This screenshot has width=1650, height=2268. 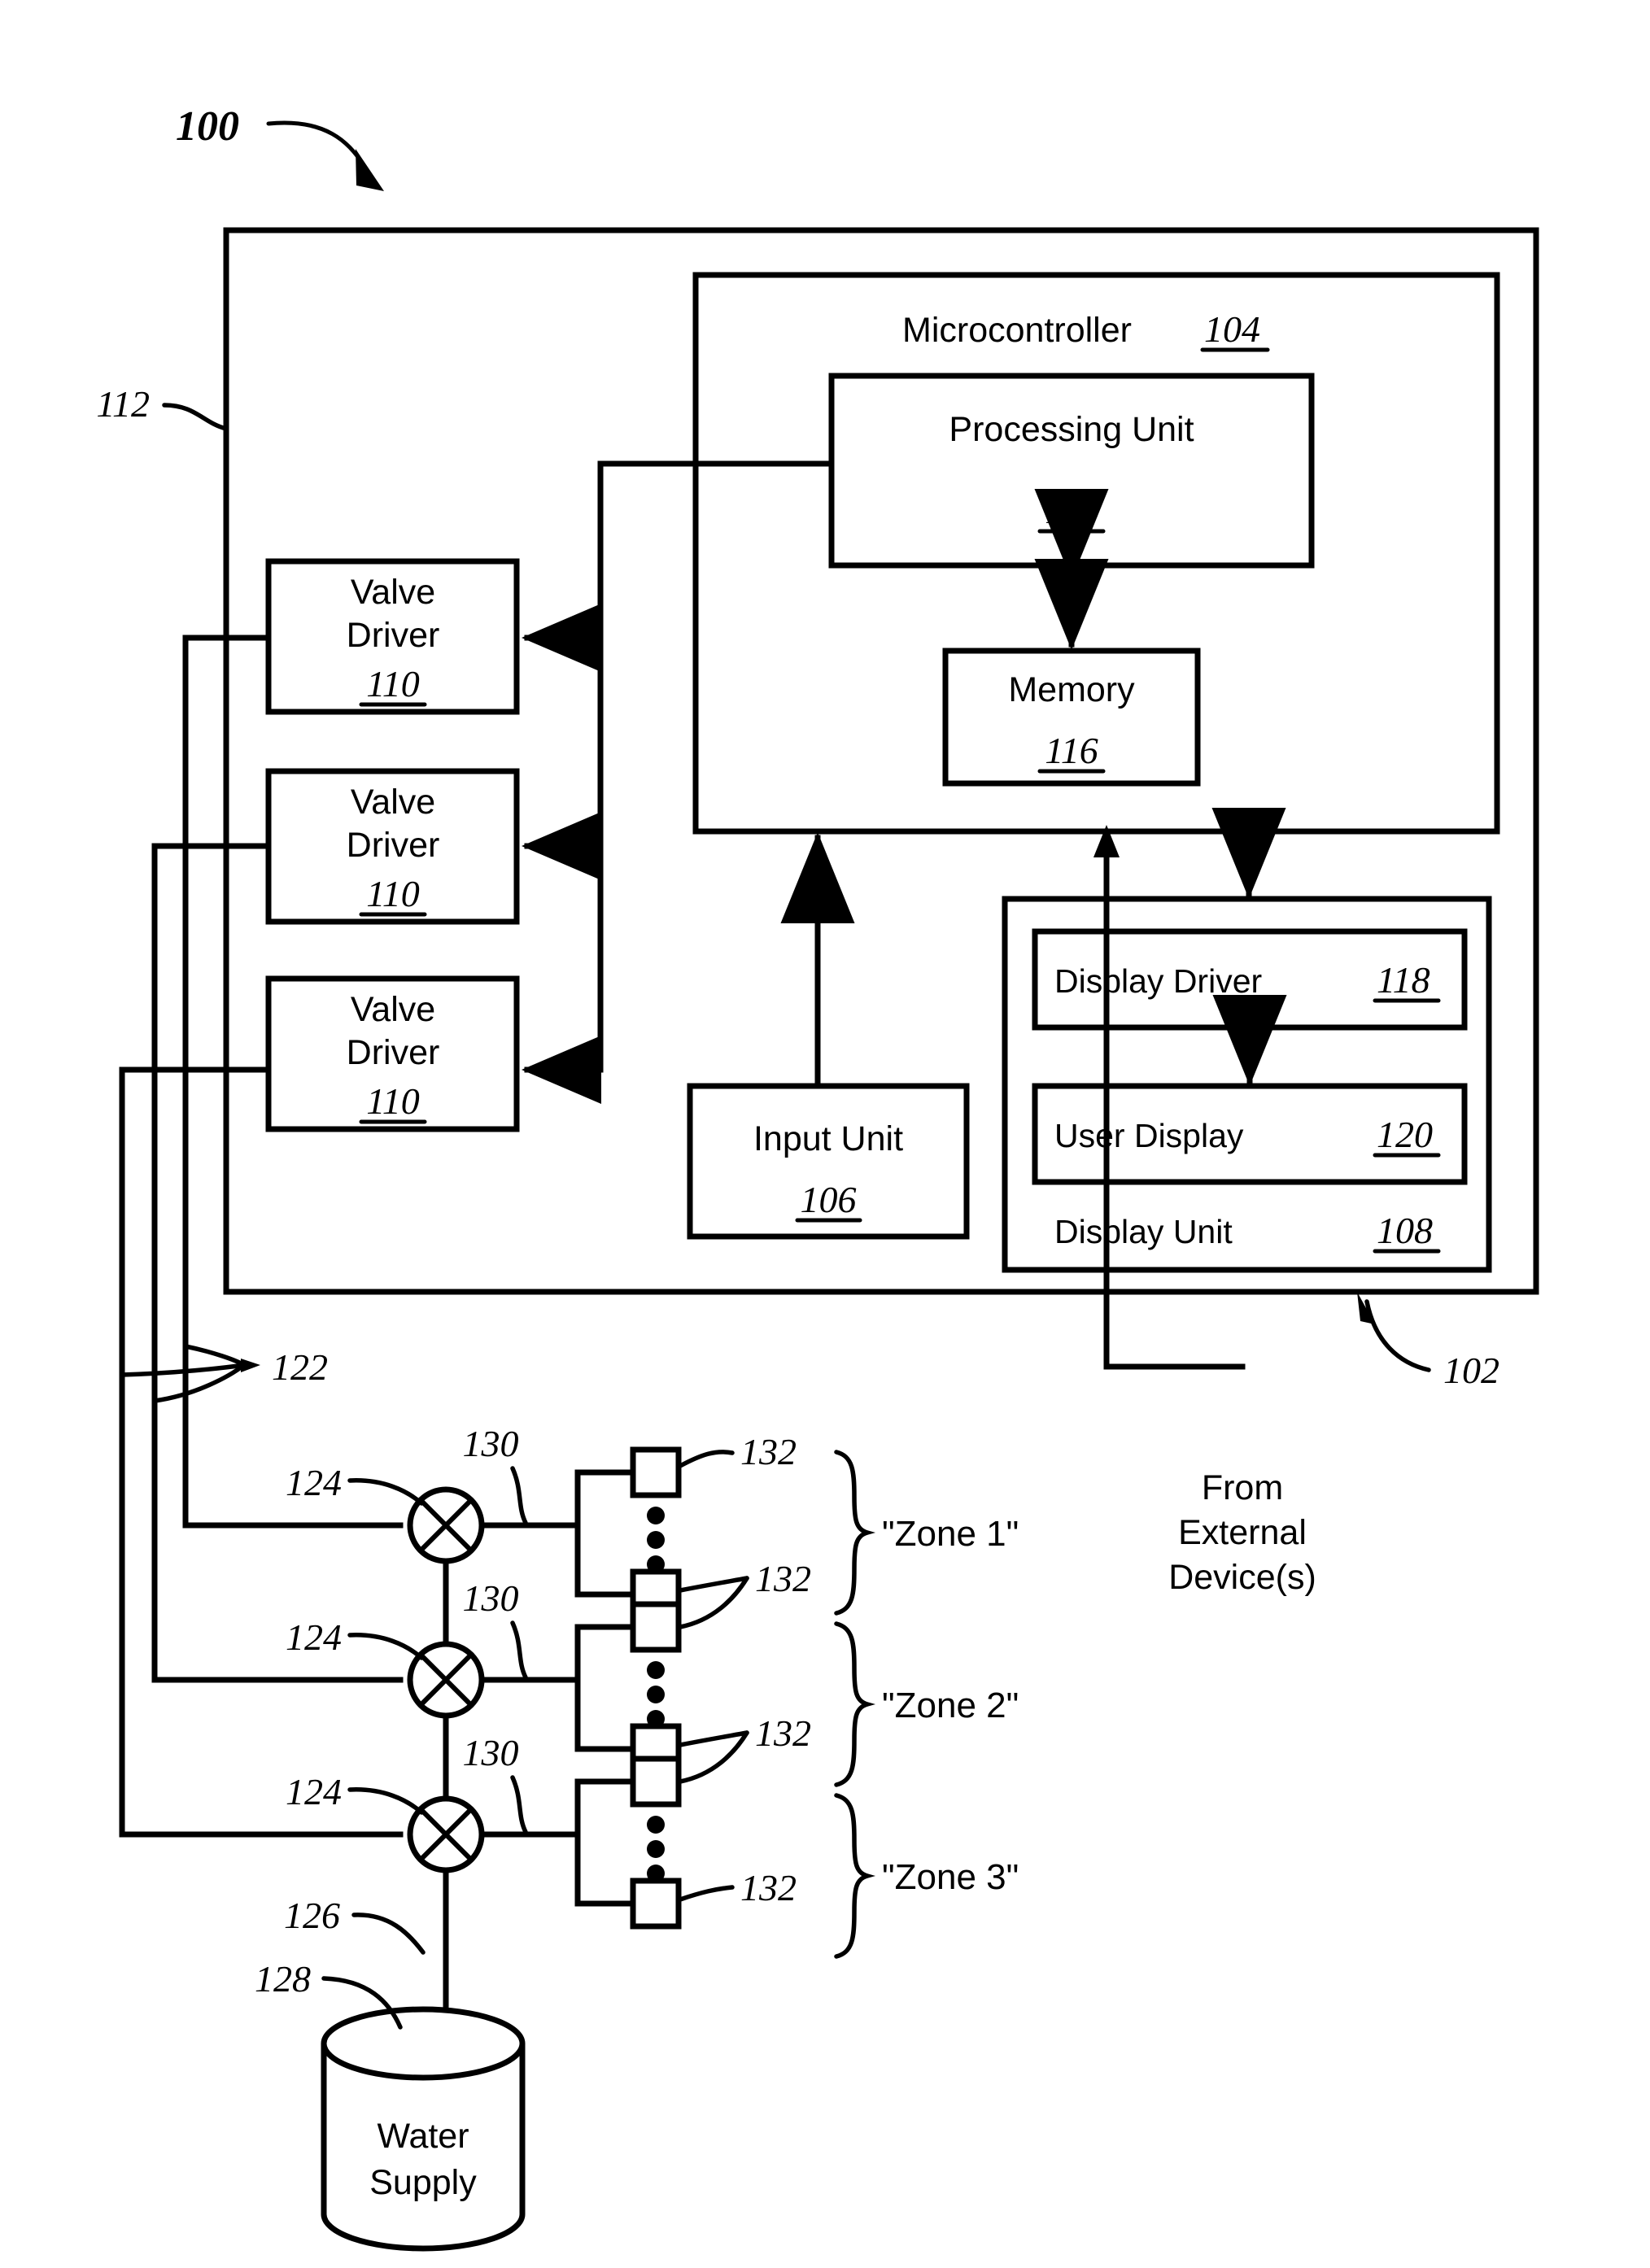 What do you see at coordinates (1071, 511) in the screenshot?
I see `processing-unit-ref: 114` at bounding box center [1071, 511].